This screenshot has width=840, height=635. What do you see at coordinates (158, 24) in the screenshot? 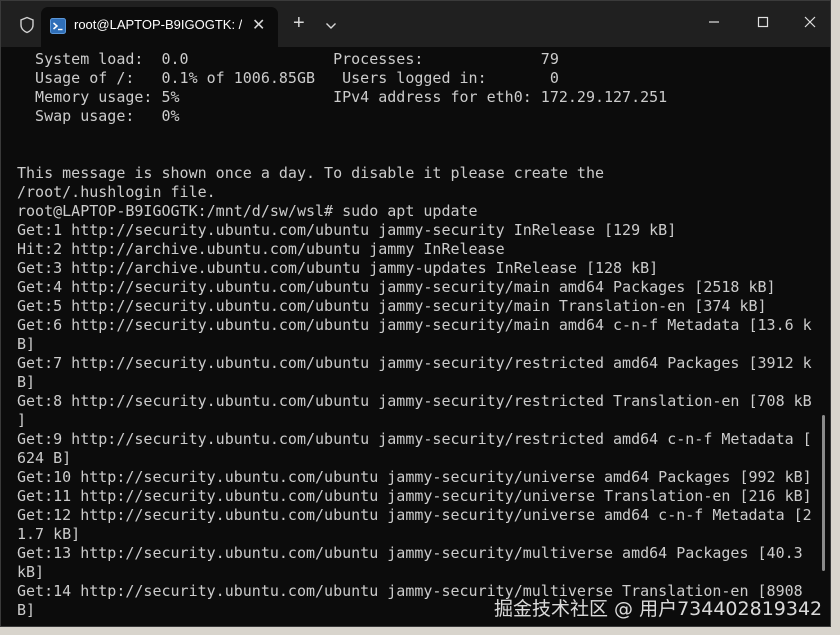
I see `tab-title: root@LAPTOP-B9IGOGTK: /mnt/d/` at bounding box center [158, 24].